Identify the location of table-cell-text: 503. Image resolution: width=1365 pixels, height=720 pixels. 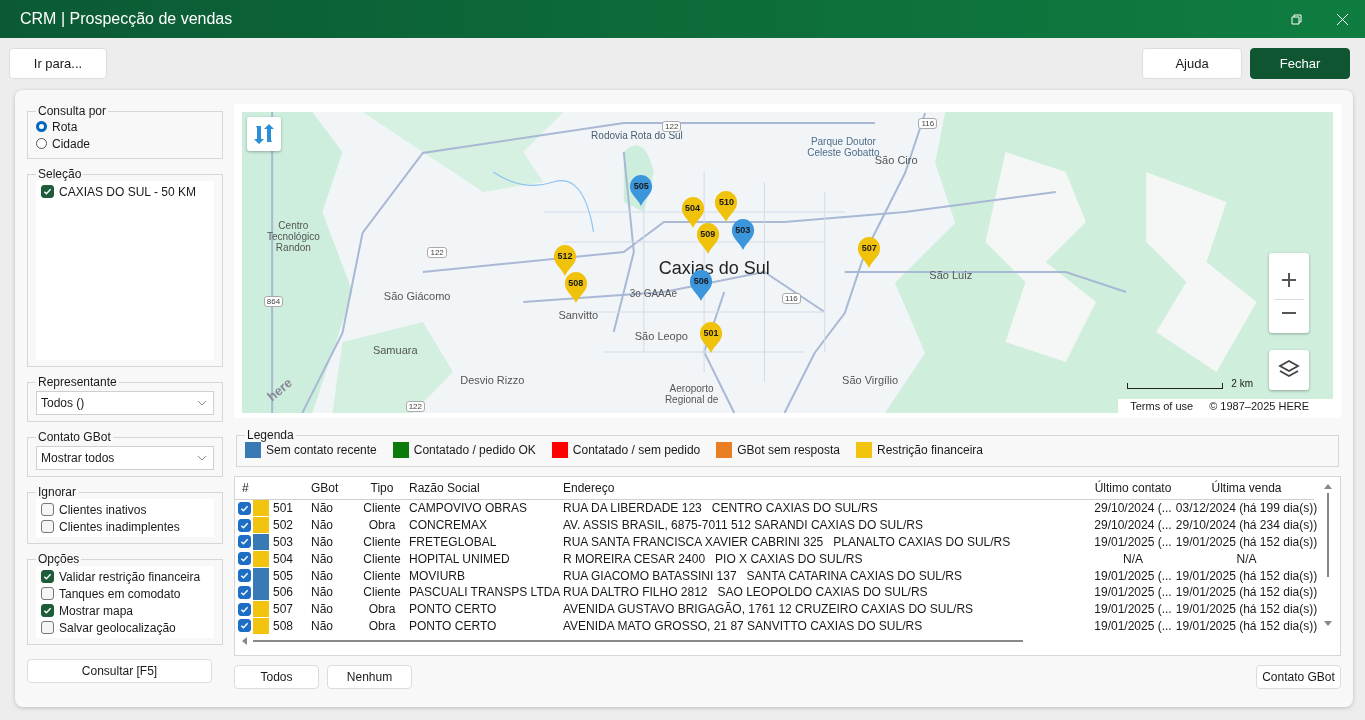
(283, 542).